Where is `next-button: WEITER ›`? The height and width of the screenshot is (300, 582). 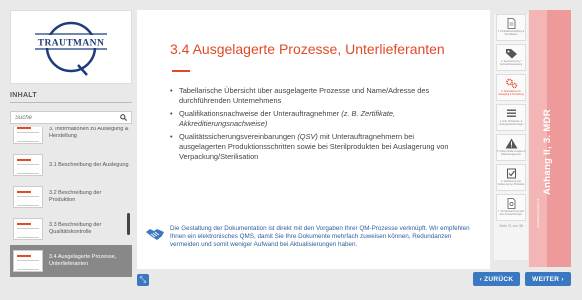 next-button: WEITER › is located at coordinates (548, 279).